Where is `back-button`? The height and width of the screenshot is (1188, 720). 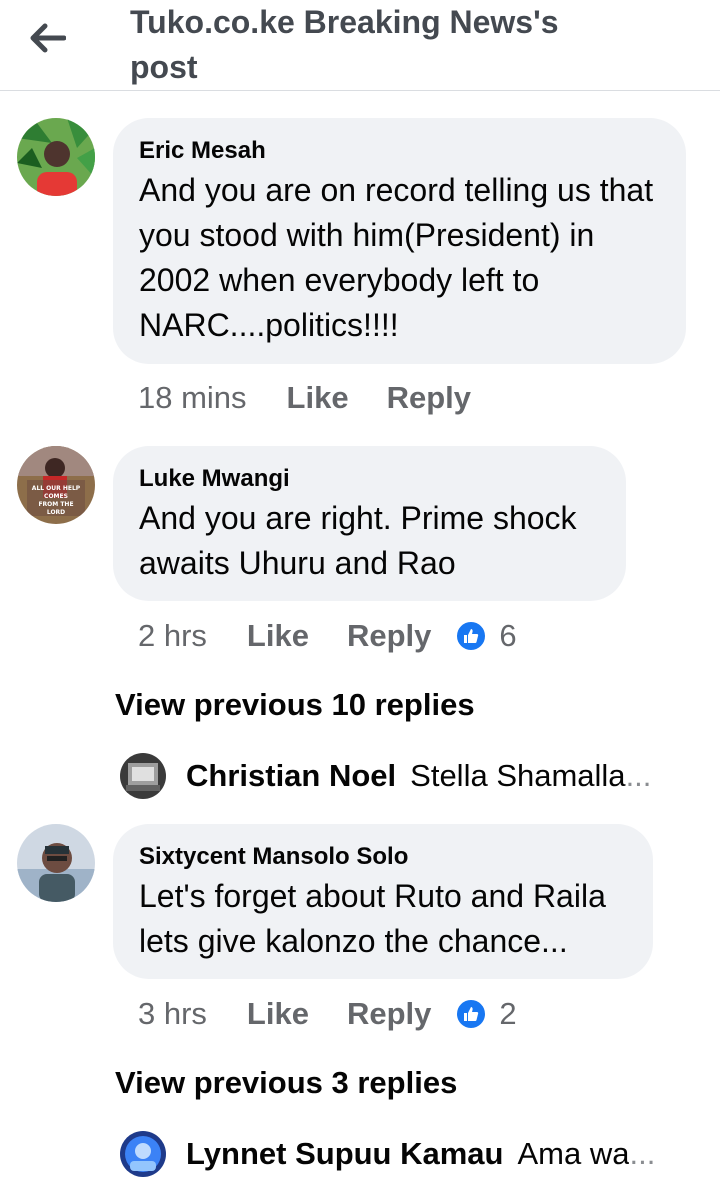
back-button is located at coordinates (47, 38).